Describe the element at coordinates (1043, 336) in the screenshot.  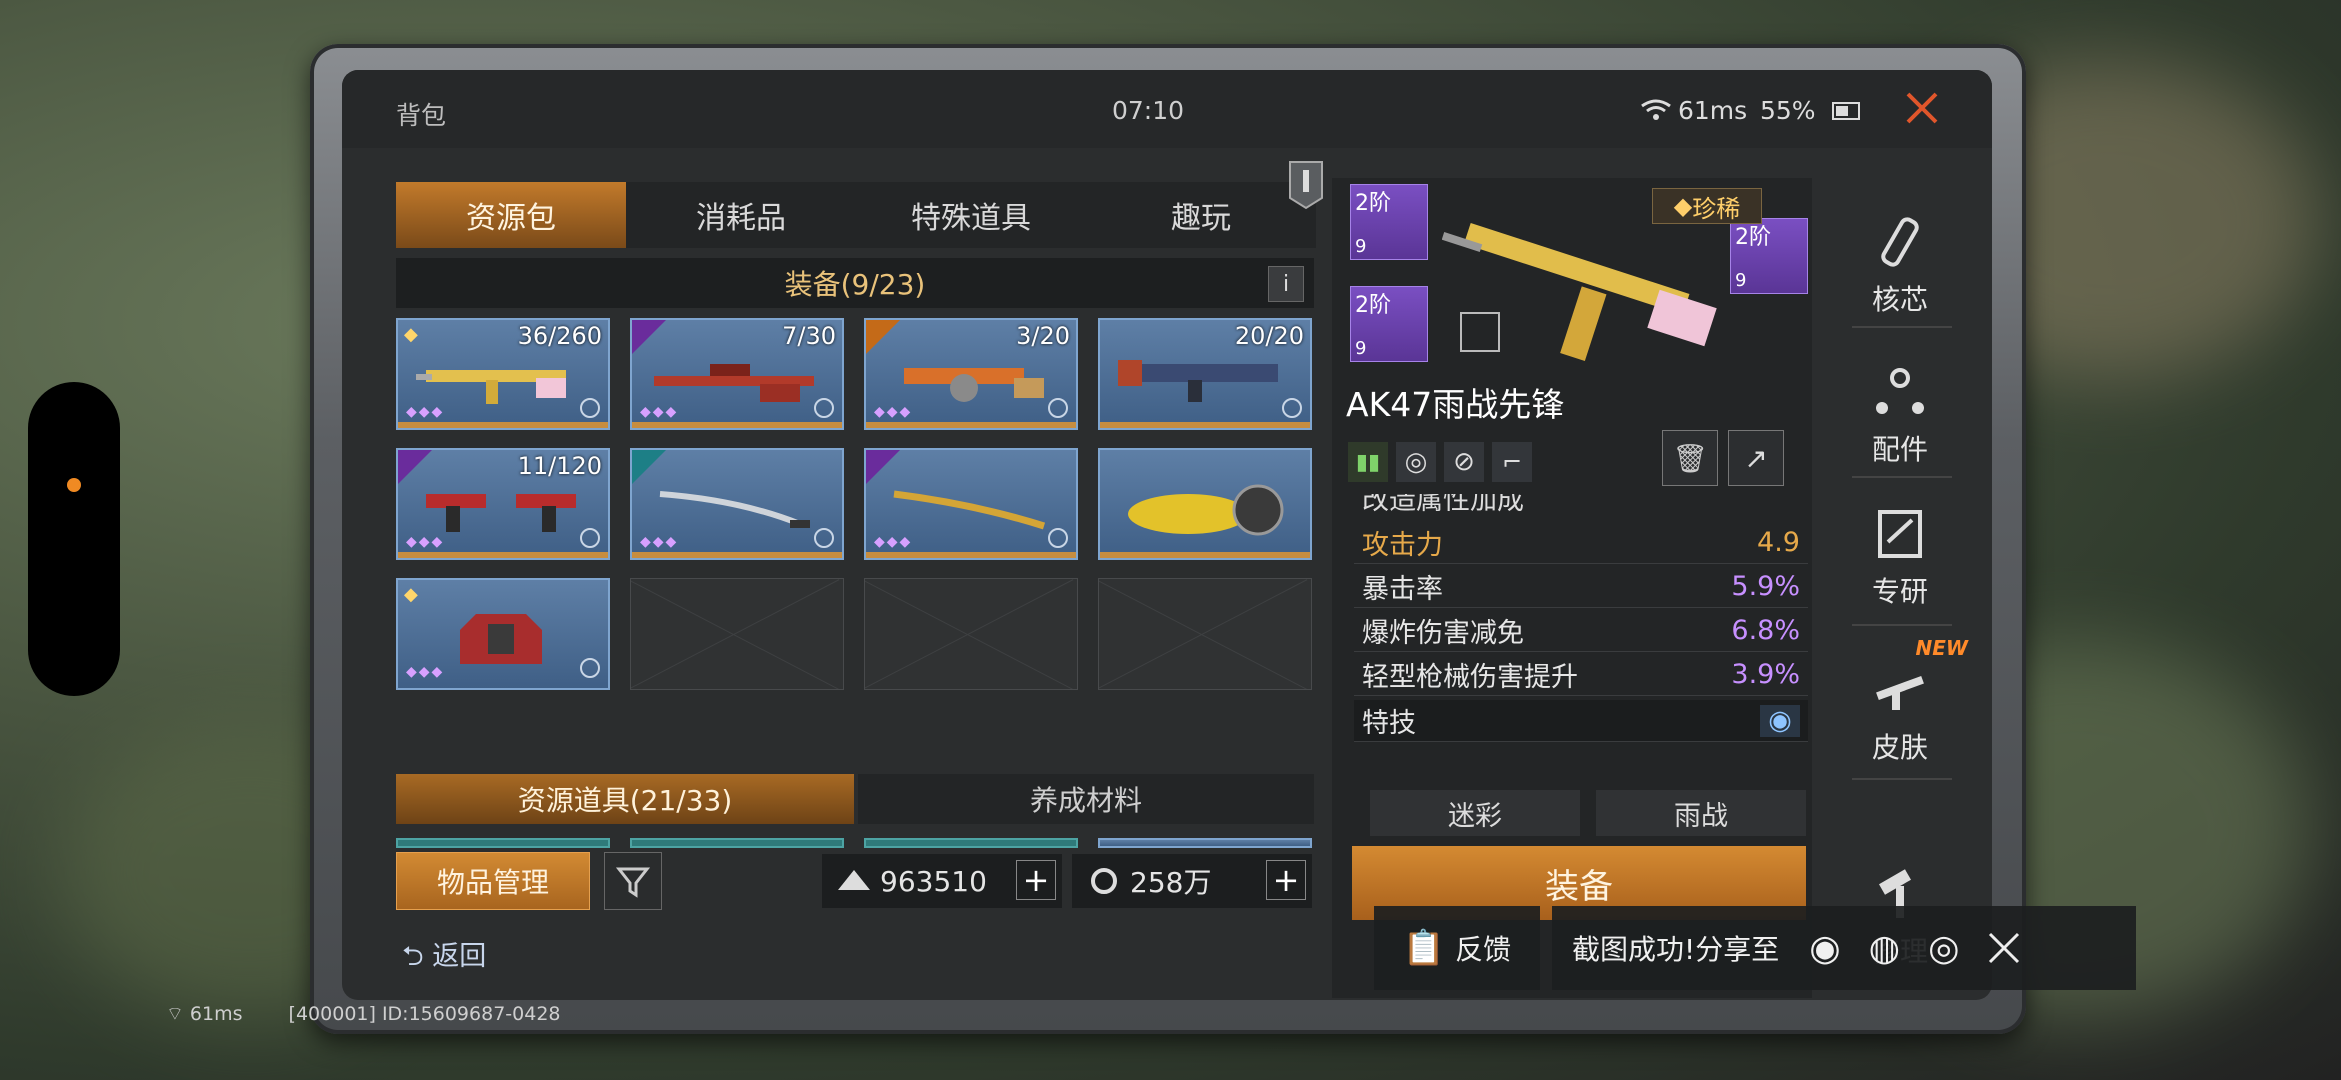
I see `item-count: 3/20` at that location.